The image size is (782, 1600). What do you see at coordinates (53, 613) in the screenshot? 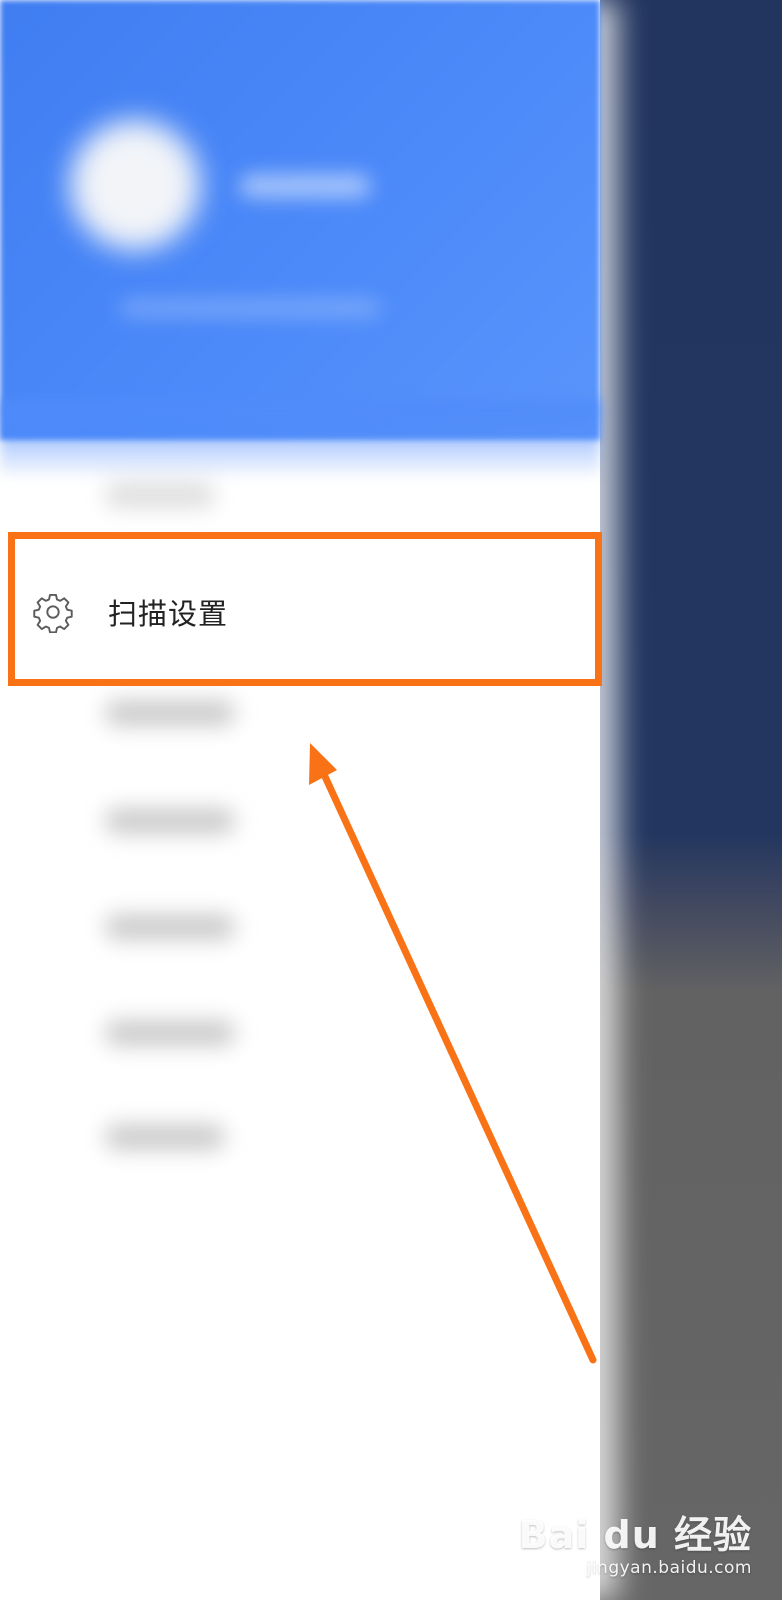
I see `gear-icon` at bounding box center [53, 613].